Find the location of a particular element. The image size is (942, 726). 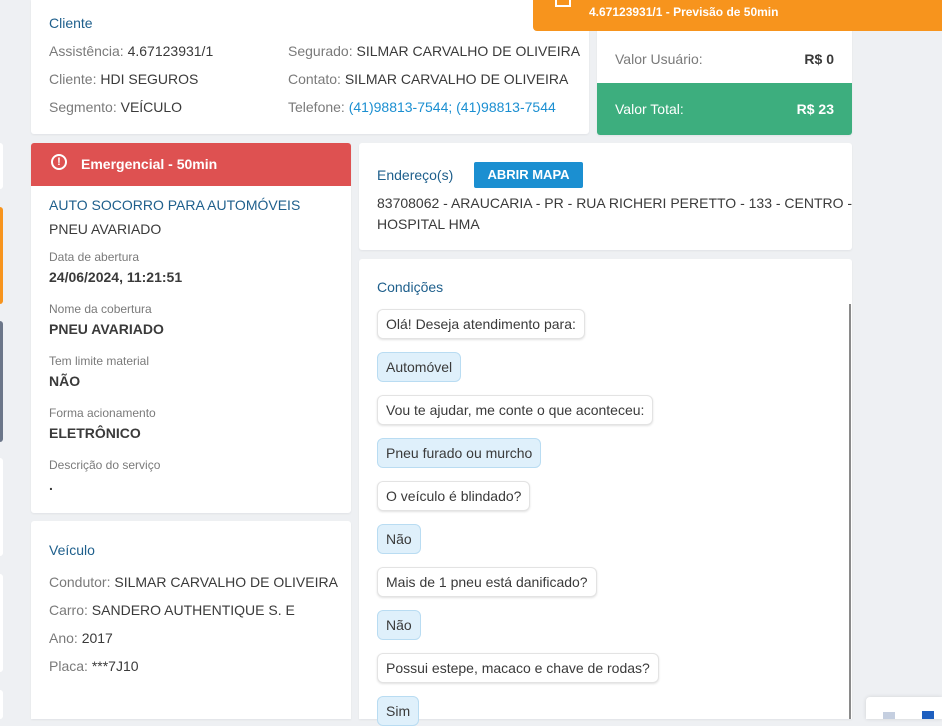

forma-acionamento-value: ELETRÔNICO is located at coordinates (95, 433).